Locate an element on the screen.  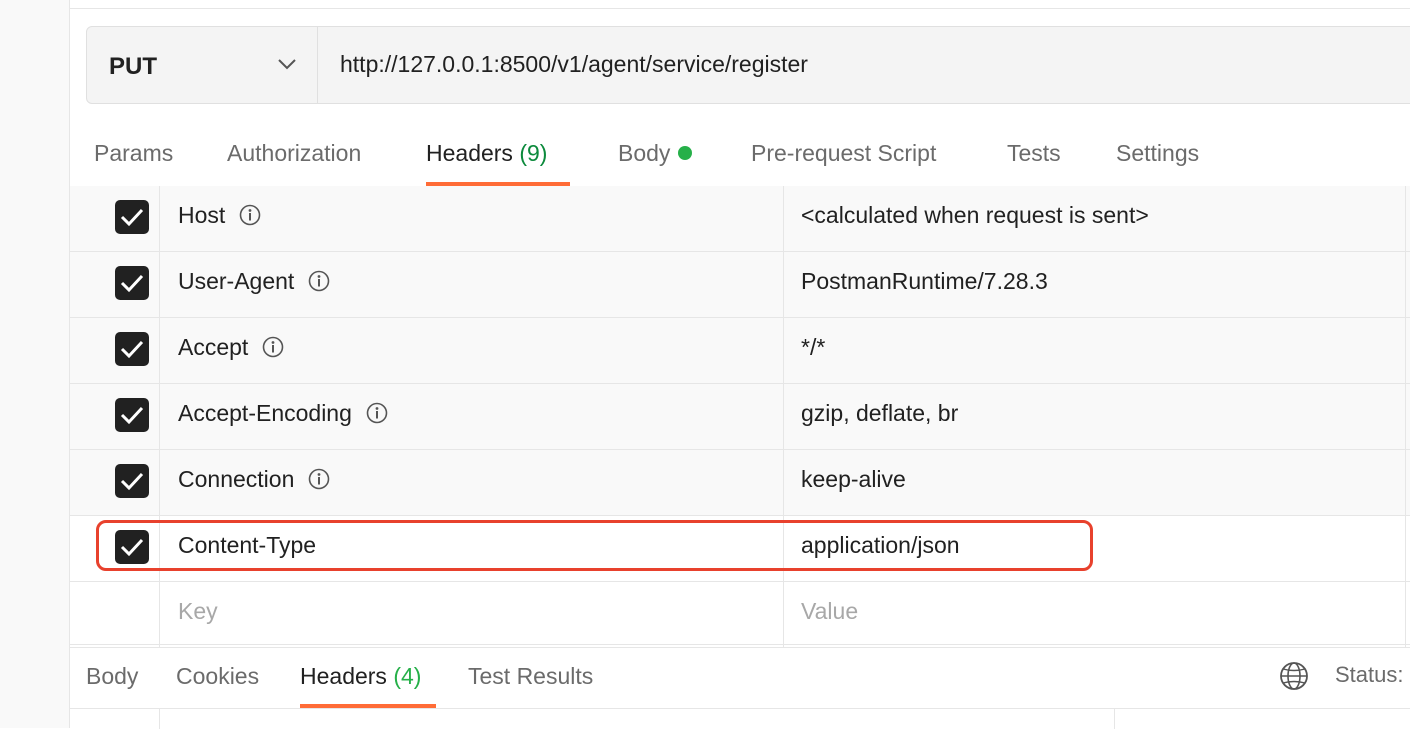
key-cell: User-Agent is located at coordinates (472, 284).